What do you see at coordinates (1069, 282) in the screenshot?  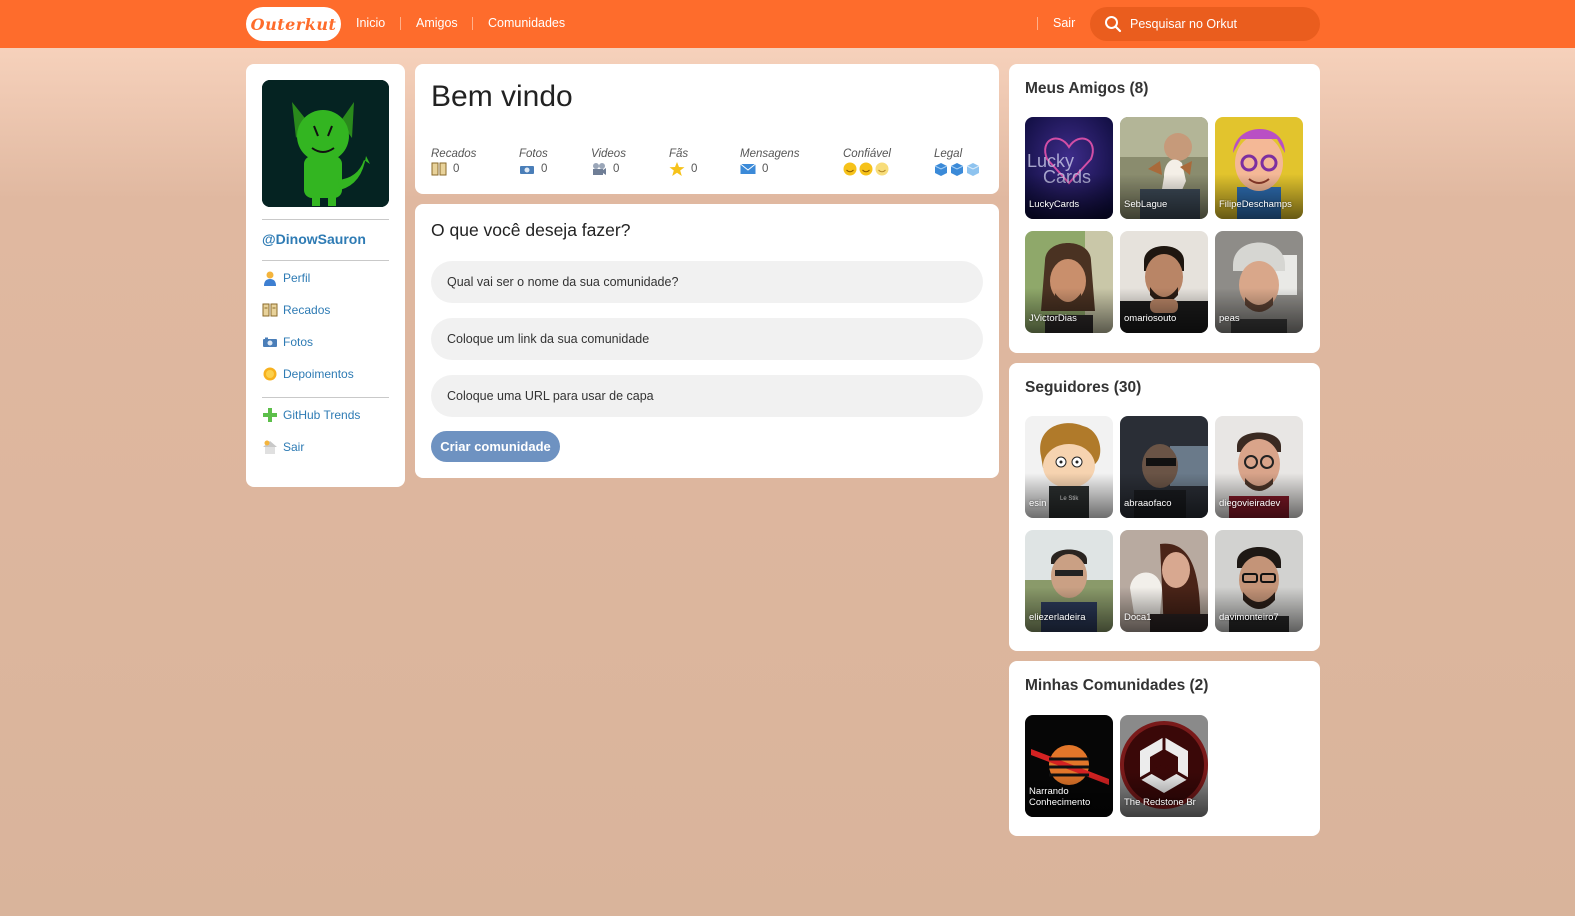 I see `friend-tile: JVictorDias` at bounding box center [1069, 282].